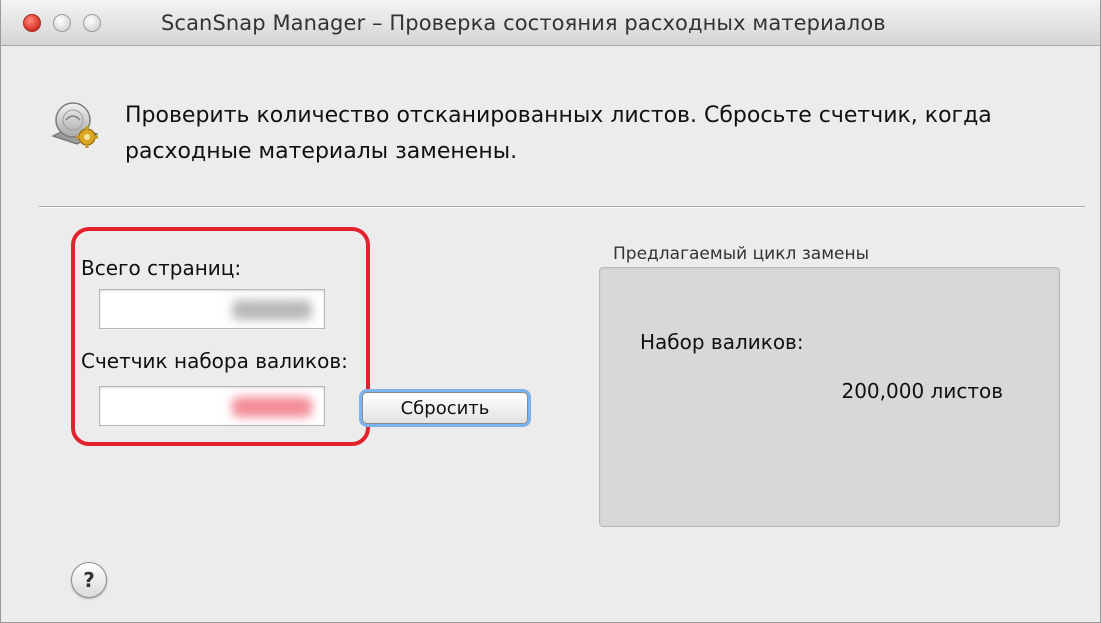  Describe the element at coordinates (445, 408) in the screenshot. I see `reset-counter-button: Сбросить` at that location.